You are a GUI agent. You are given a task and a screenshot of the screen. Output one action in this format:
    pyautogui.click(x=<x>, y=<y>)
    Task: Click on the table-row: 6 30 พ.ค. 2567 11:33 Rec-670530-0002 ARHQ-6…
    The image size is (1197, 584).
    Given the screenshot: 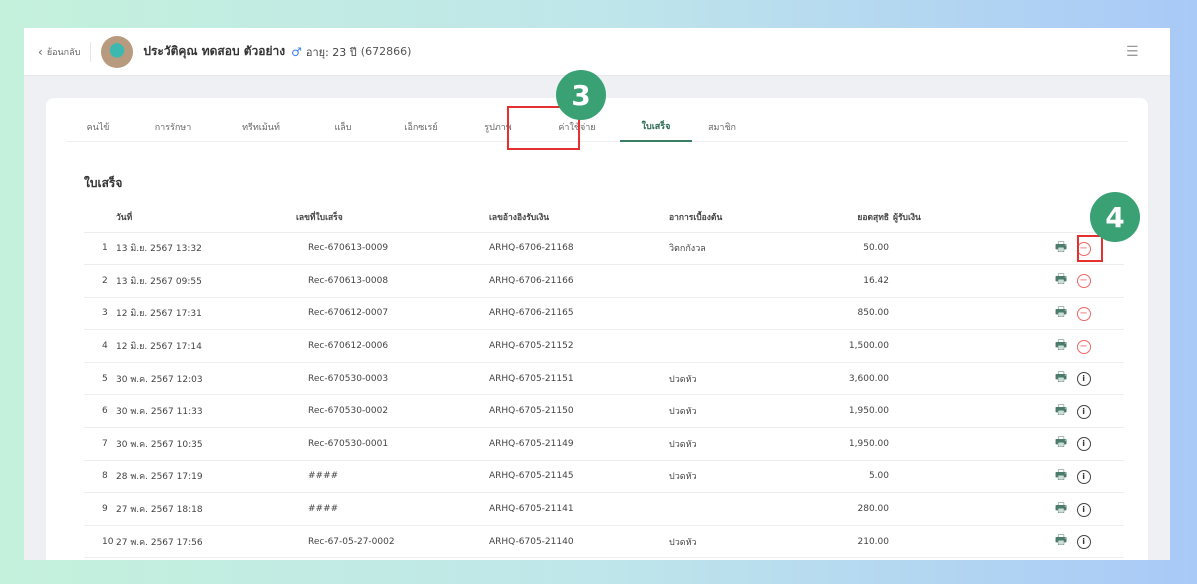 What is the action you would take?
    pyautogui.click(x=604, y=411)
    